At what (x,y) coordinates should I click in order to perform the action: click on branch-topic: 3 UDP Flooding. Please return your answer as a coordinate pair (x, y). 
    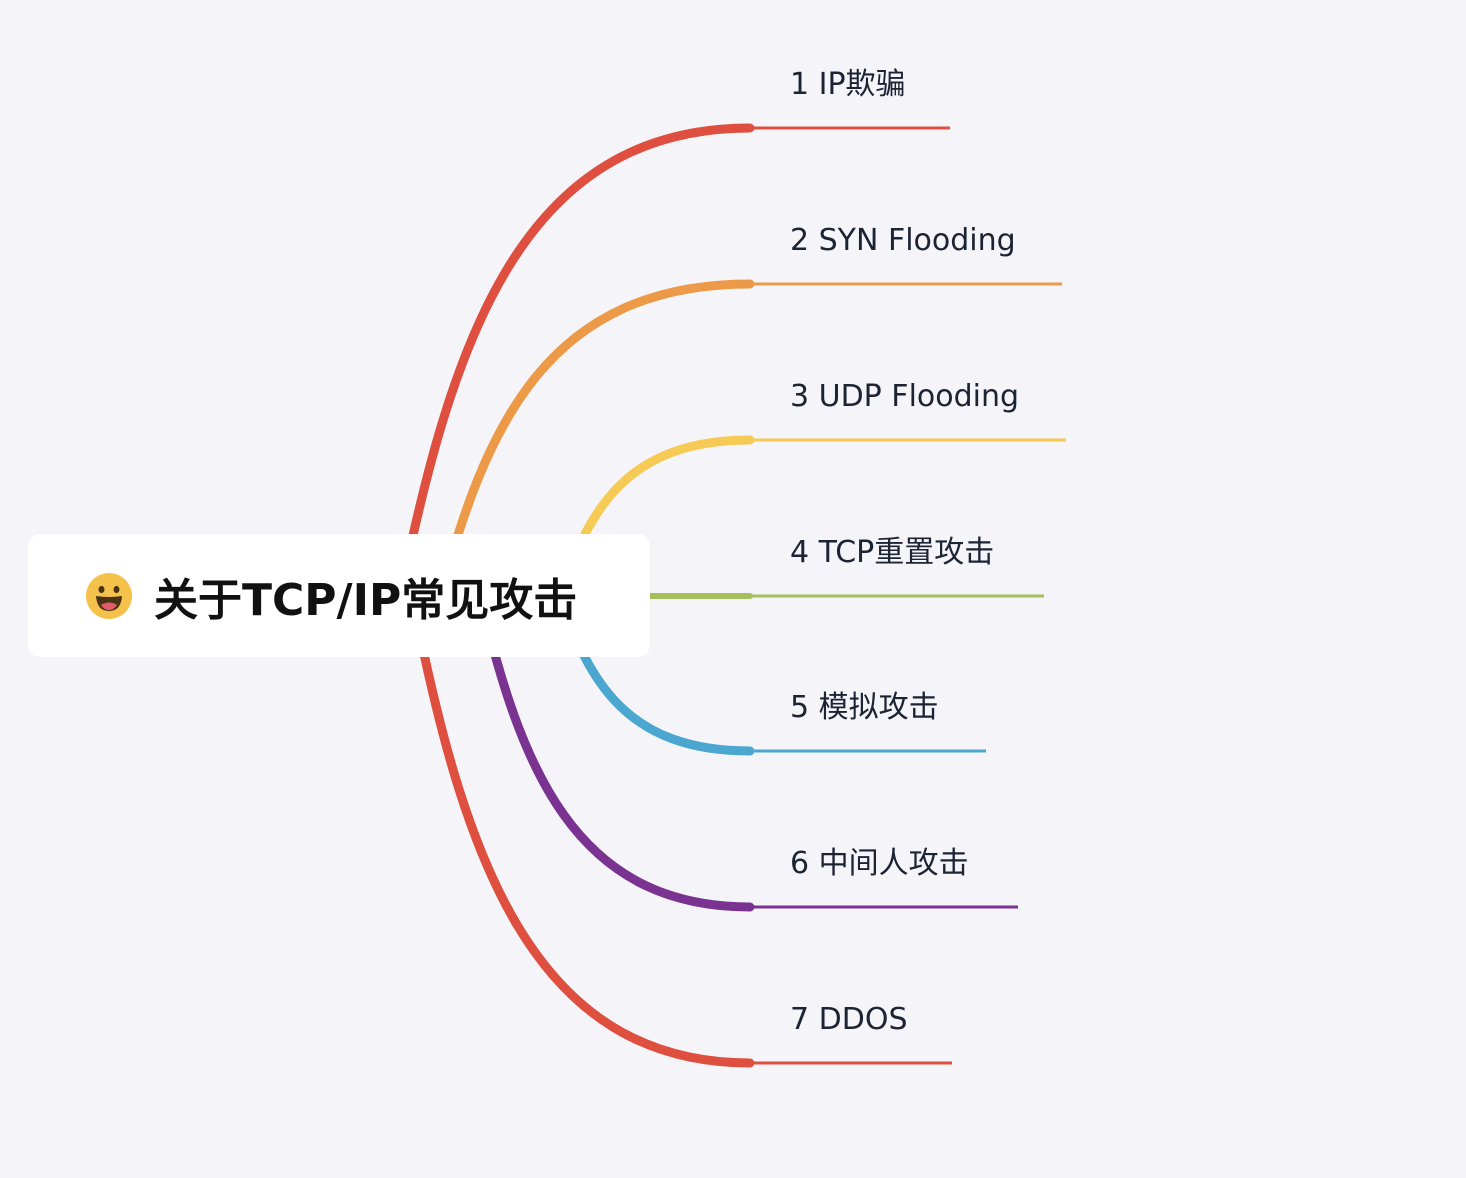
    Looking at the image, I should click on (904, 397).